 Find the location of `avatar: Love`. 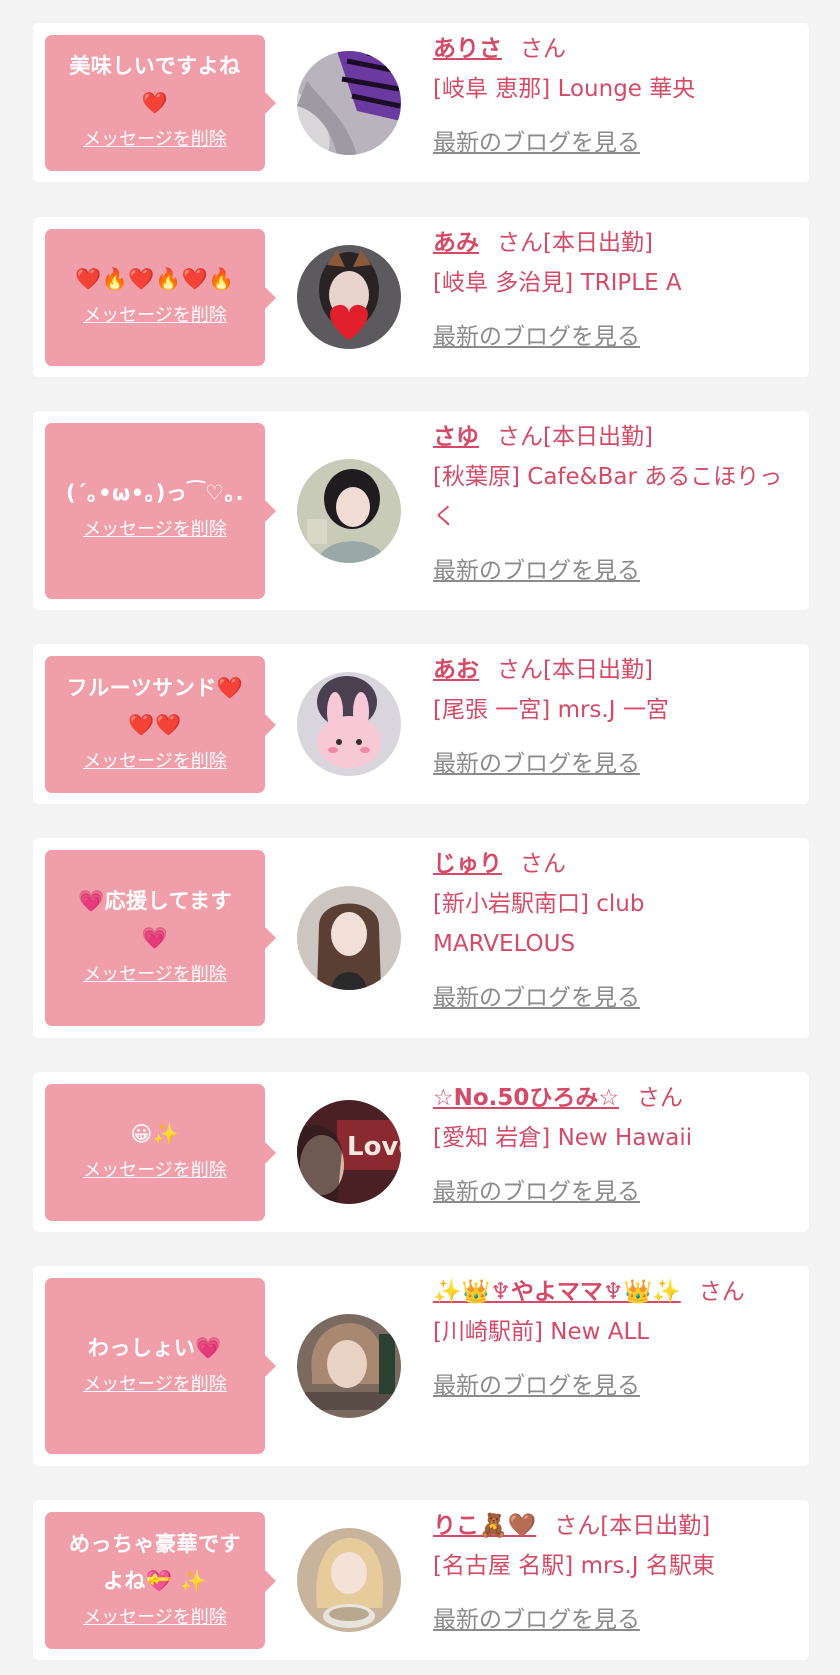

avatar: Love is located at coordinates (349, 1152).